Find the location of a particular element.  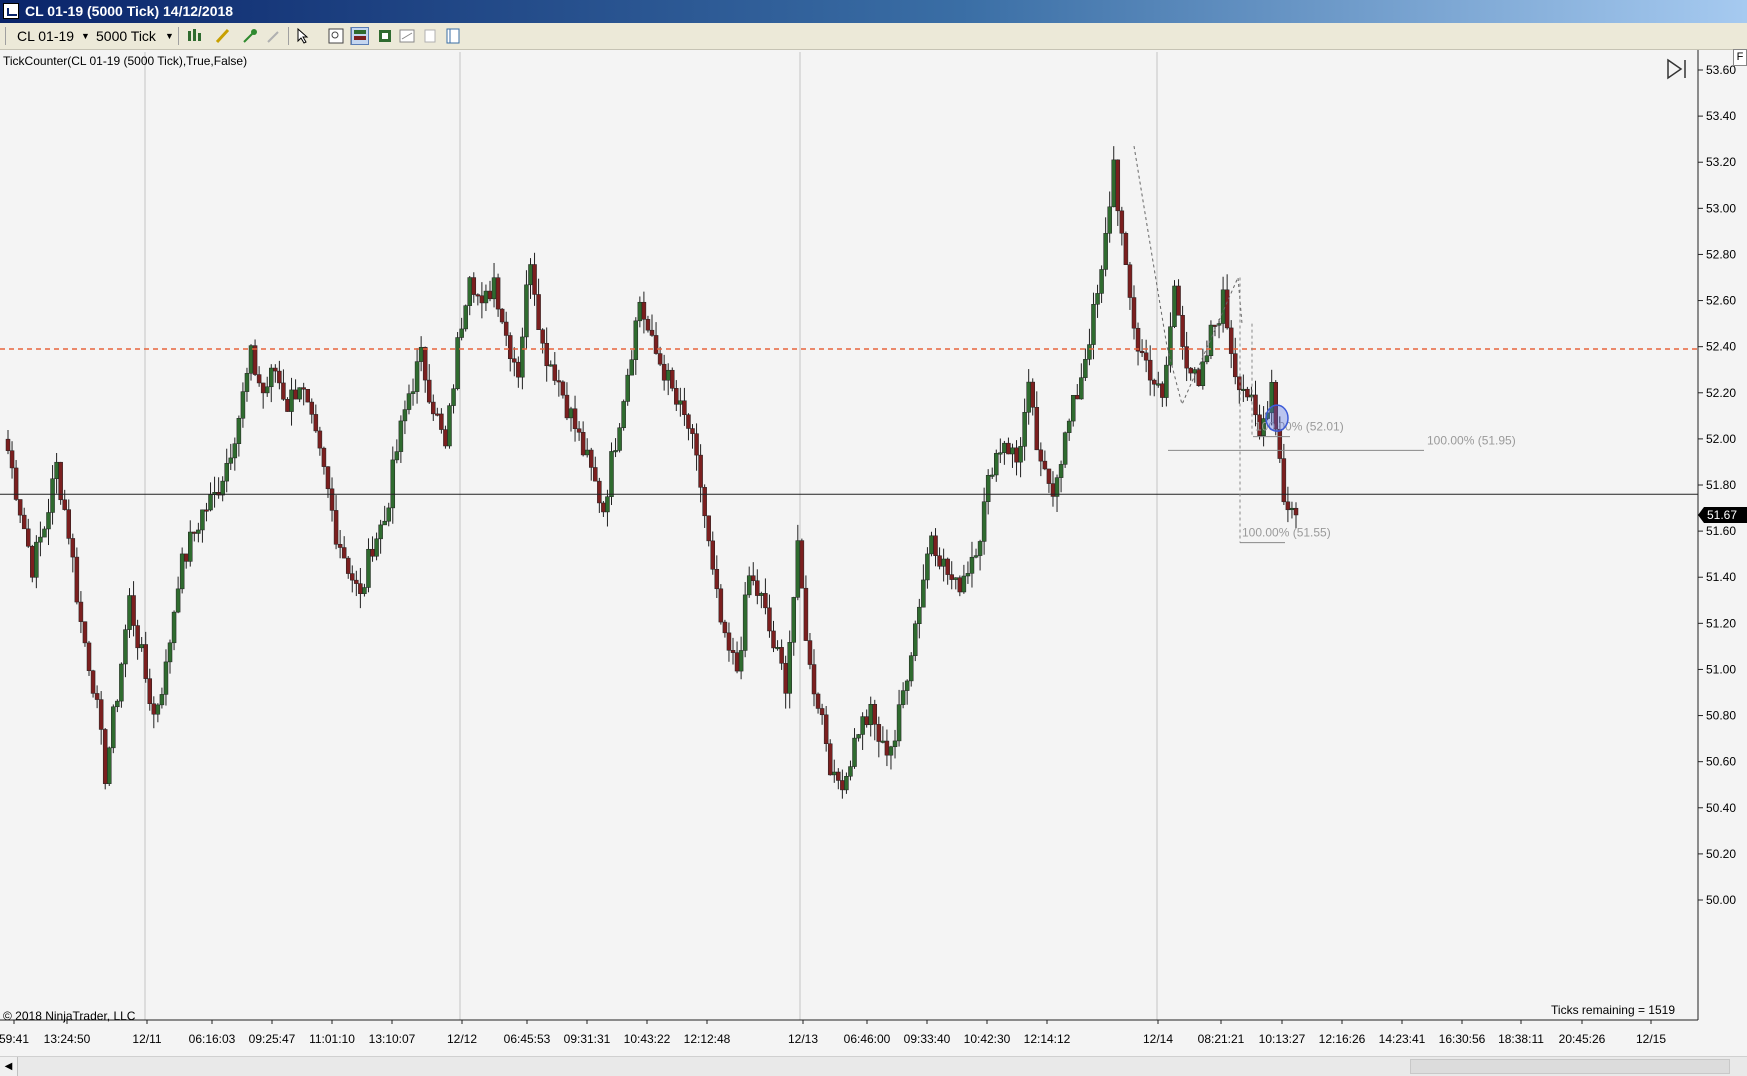

time-tick-label: 09:33:40 is located at coordinates (927, 1039).